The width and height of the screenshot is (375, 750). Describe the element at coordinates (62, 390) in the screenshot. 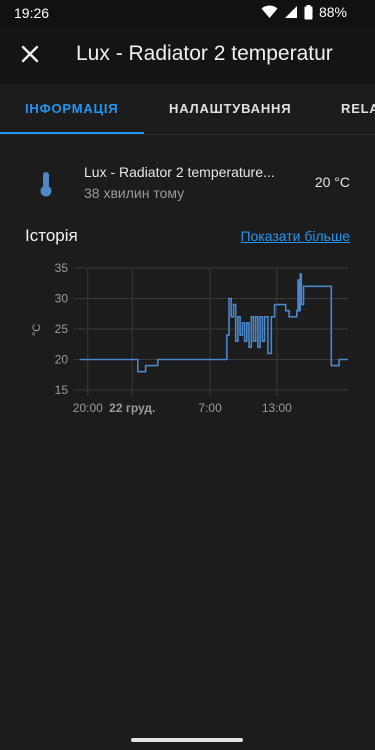

I see `y-tick-label: 15` at that location.